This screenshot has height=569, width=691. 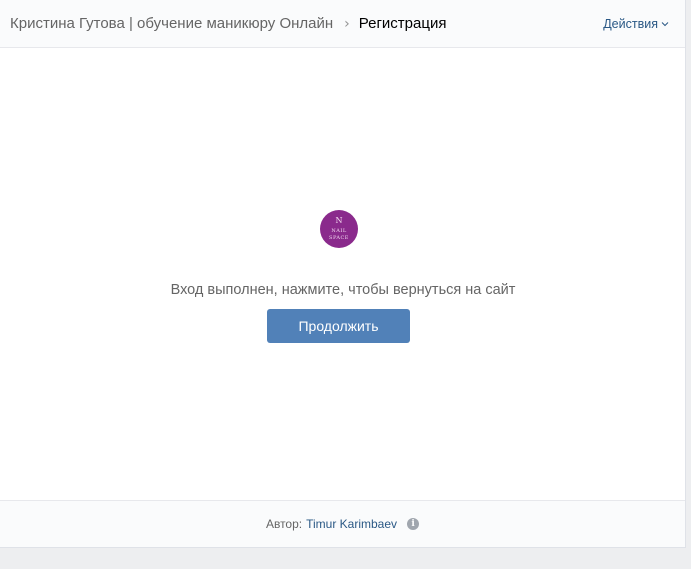 I want to click on chevron-right-icon: ›, so click(x=347, y=24).